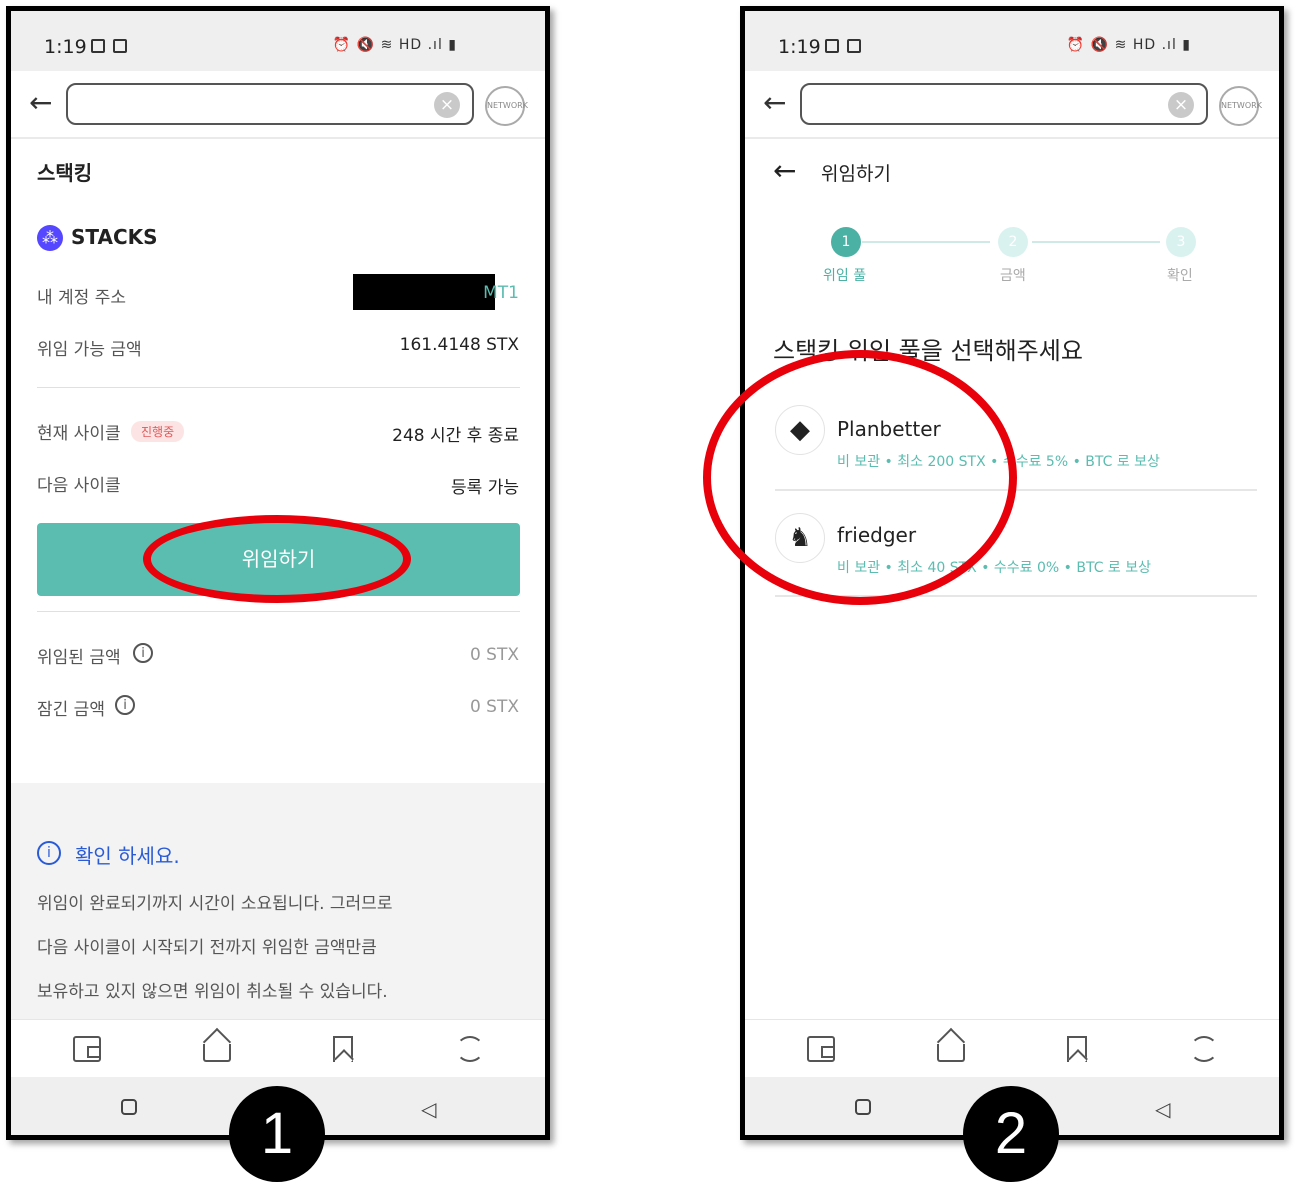 Image resolution: width=1295 pixels, height=1195 pixels. What do you see at coordinates (494, 655) in the screenshot?
I see `delegated-amount-value: 0 STX` at bounding box center [494, 655].